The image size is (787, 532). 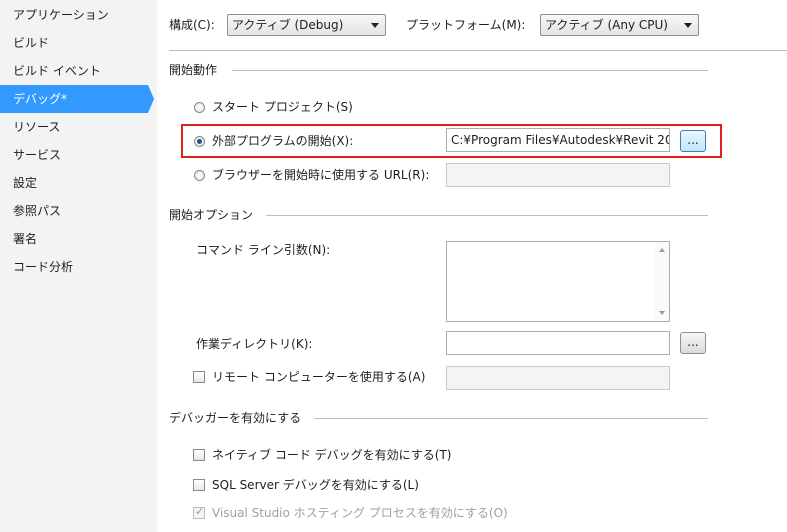 I want to click on platform-dropdown: アクティブ (Any CPU), so click(x=619, y=25).